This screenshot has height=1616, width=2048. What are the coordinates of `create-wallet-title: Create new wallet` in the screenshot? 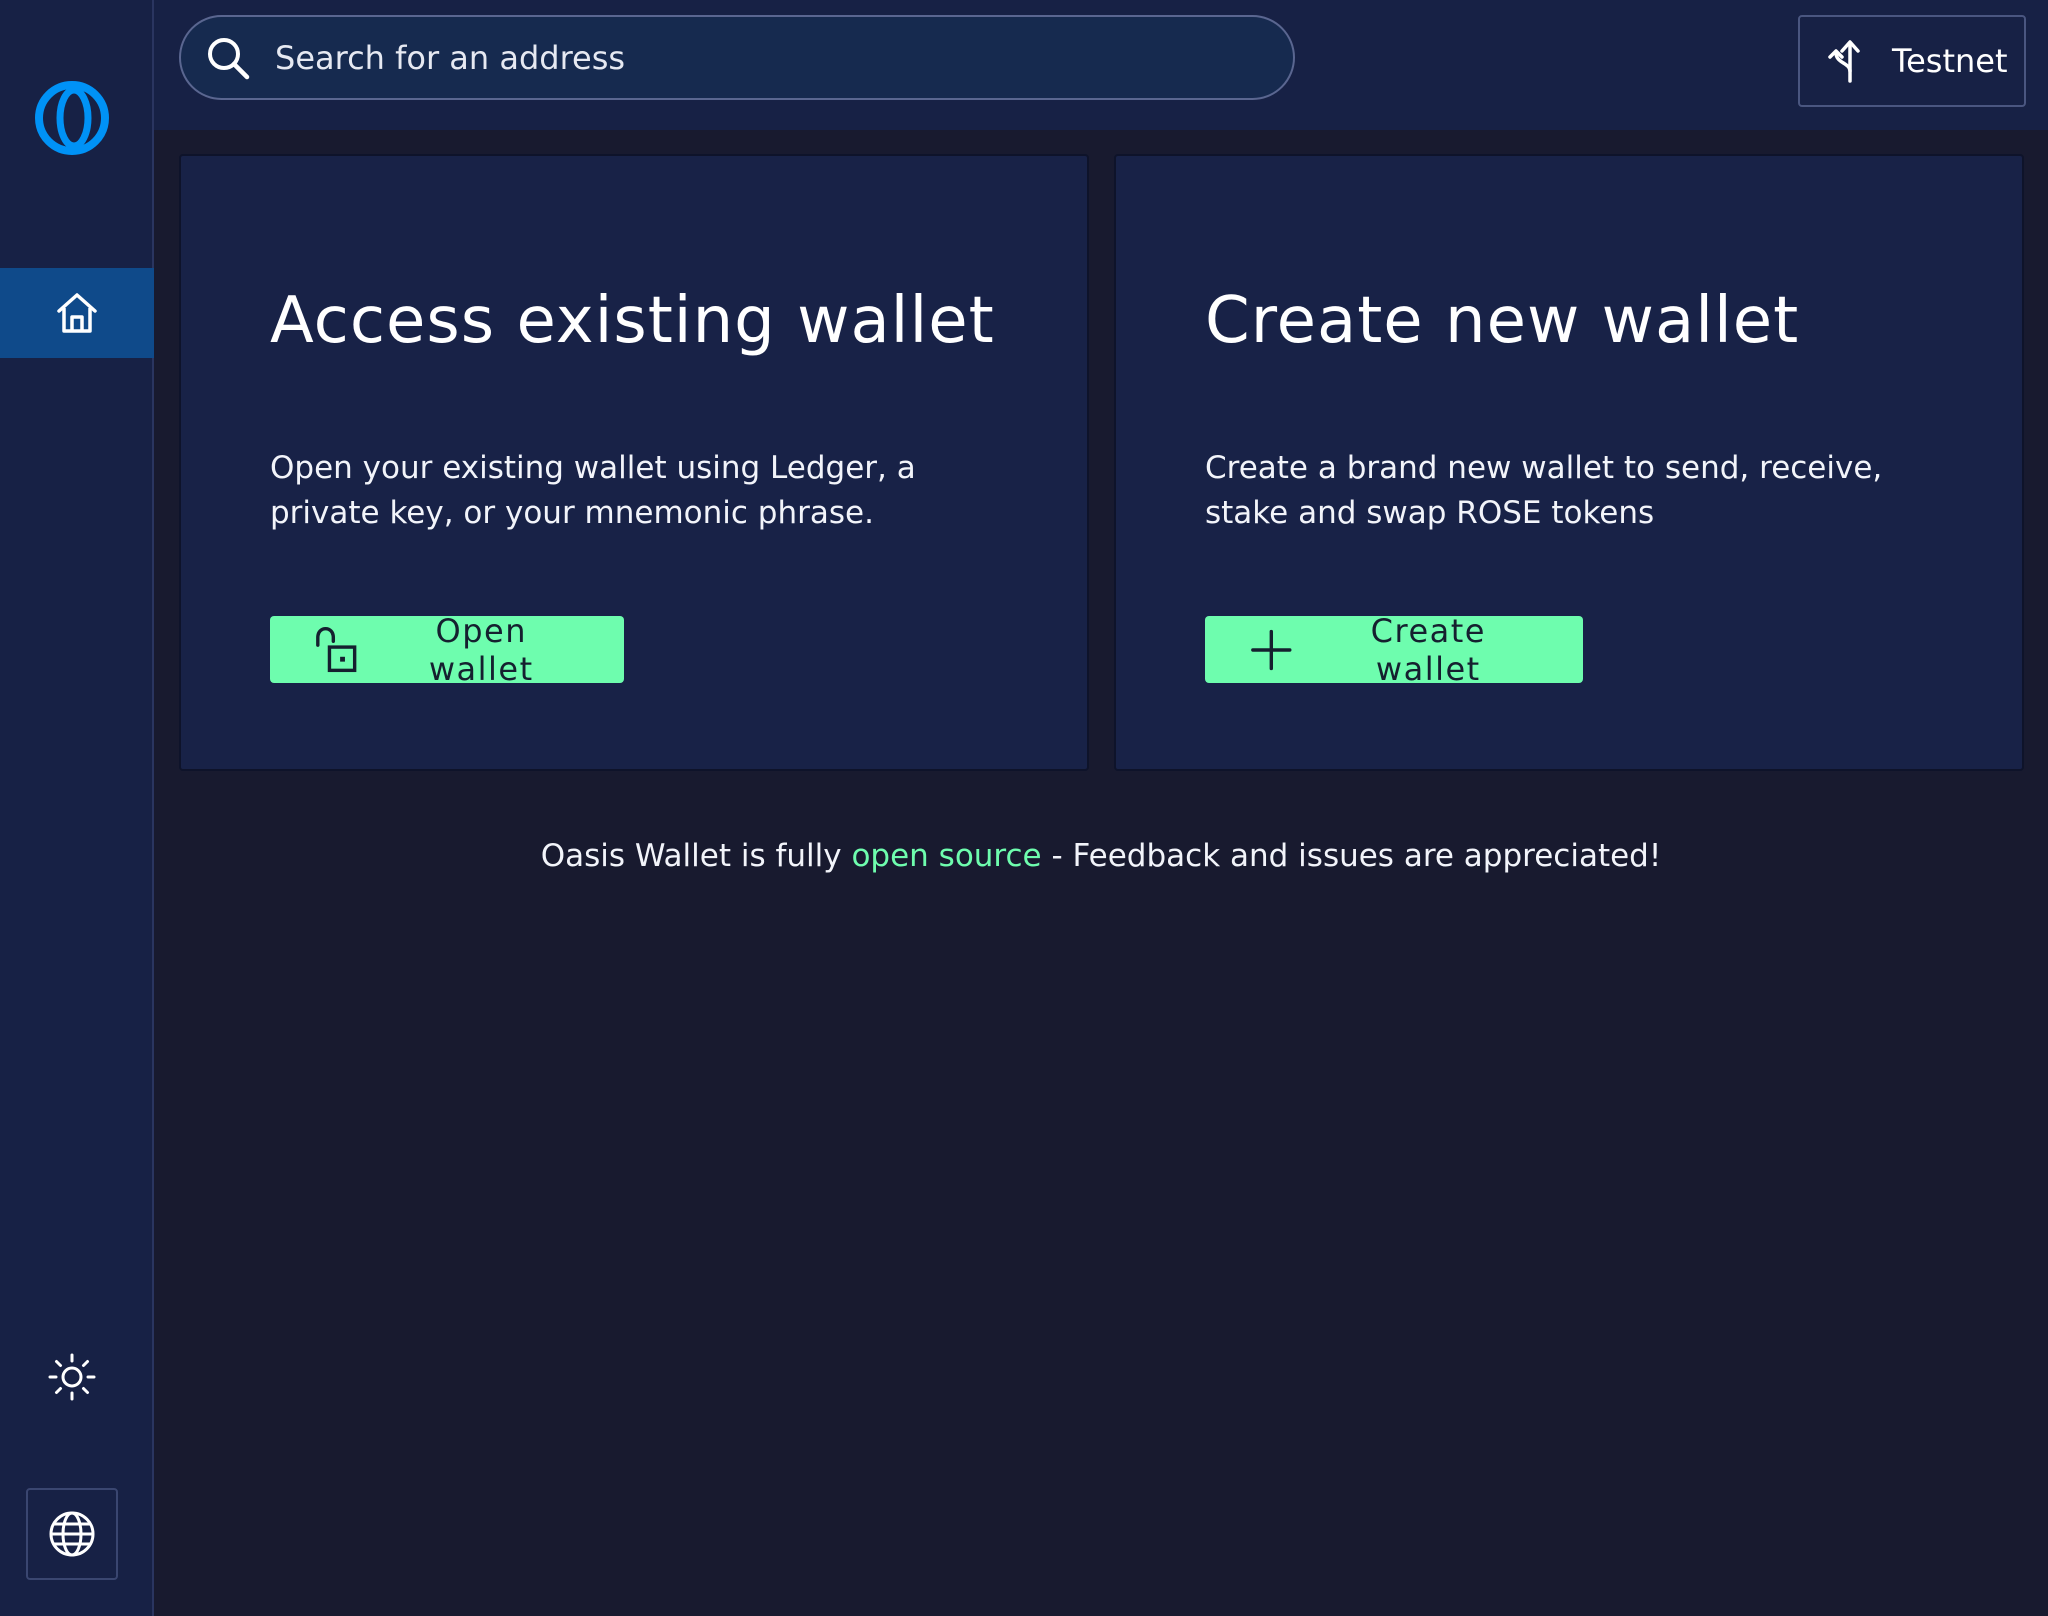 It's located at (1502, 321).